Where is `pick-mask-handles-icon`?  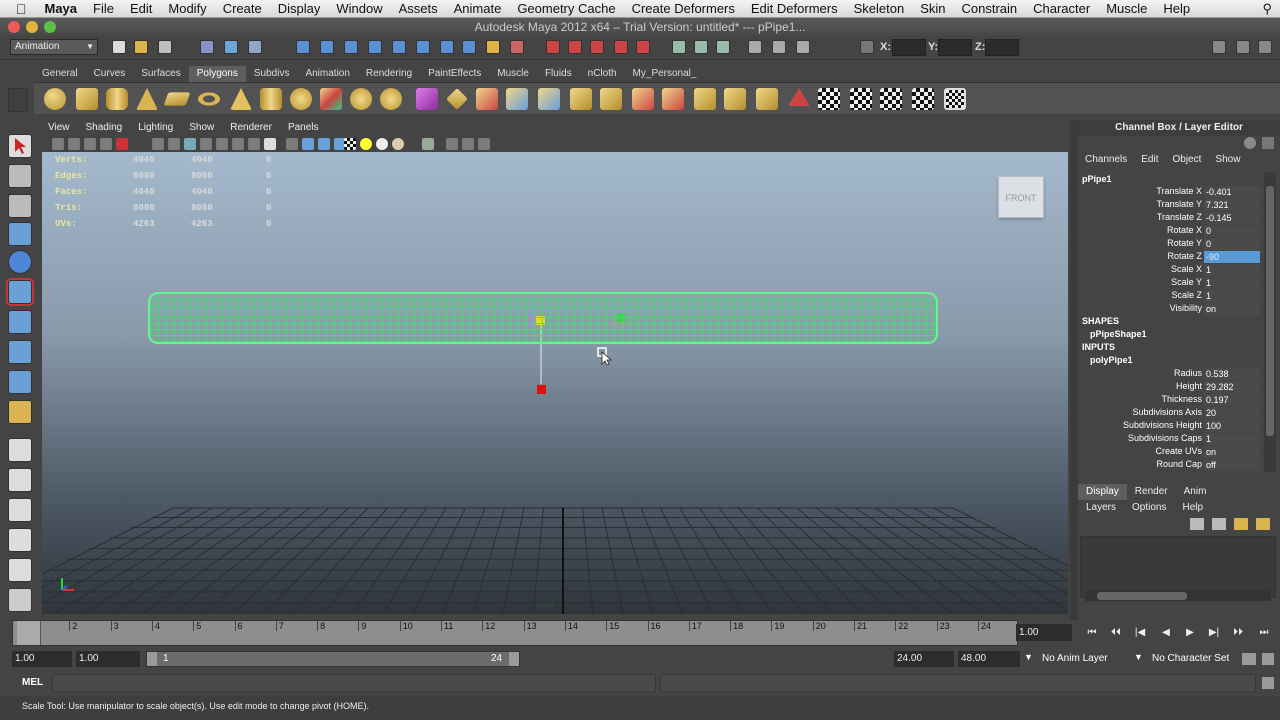 pick-mask-handles-icon is located at coordinates (303, 47).